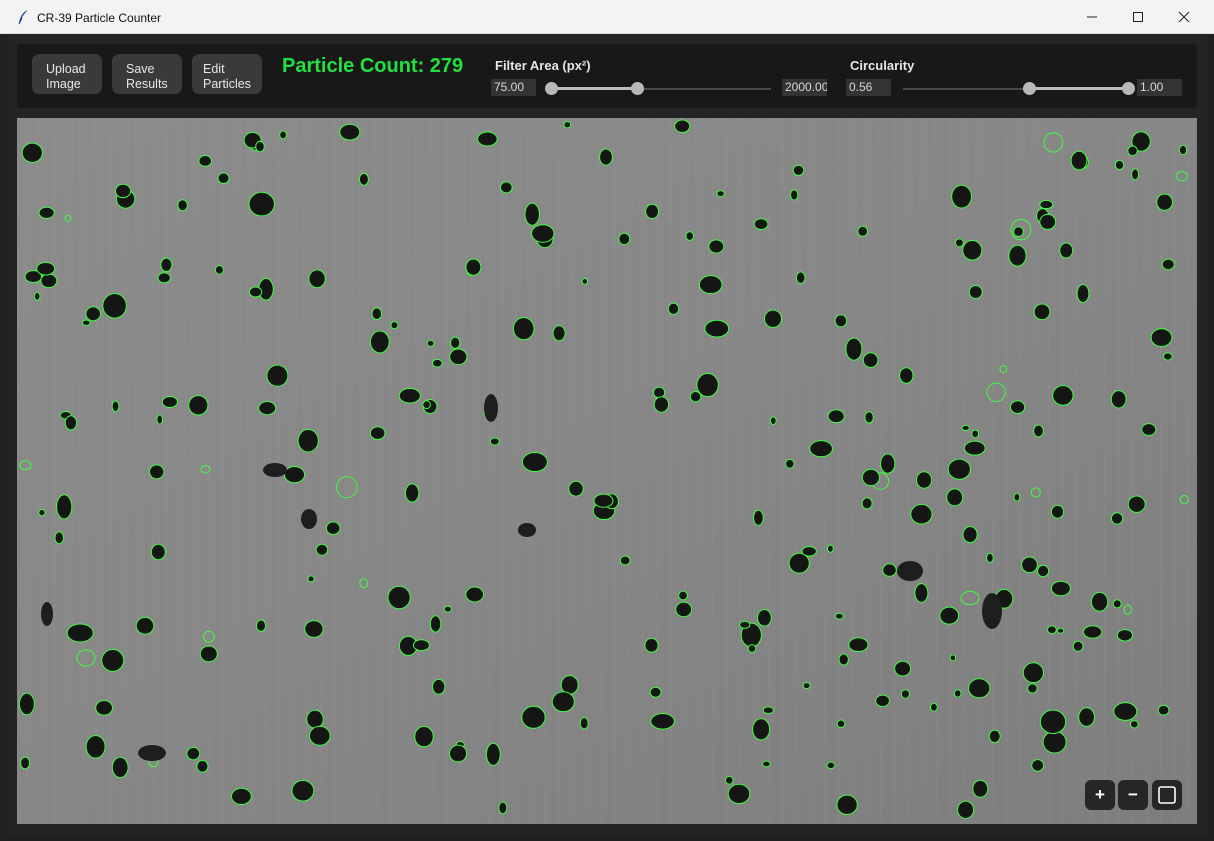  Describe the element at coordinates (513, 87) in the screenshot. I see `filter-area-min-field: 75.00` at that location.